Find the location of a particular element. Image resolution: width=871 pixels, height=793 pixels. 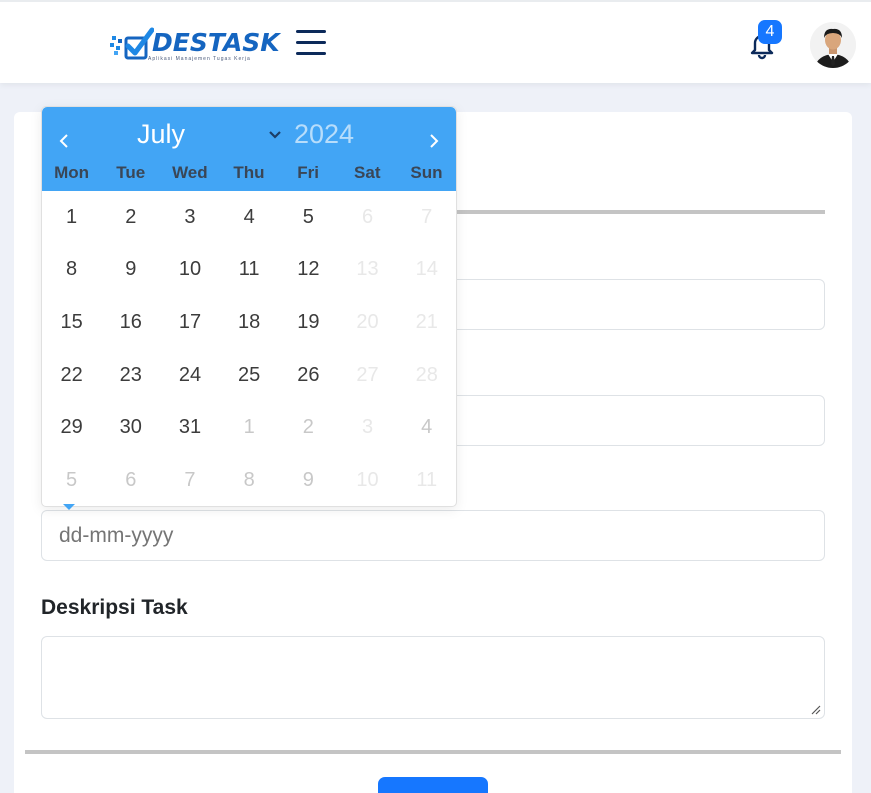

destask-logo: DESTASK Aplikasi Manajemen Tugas Kerja is located at coordinates (195, 44).